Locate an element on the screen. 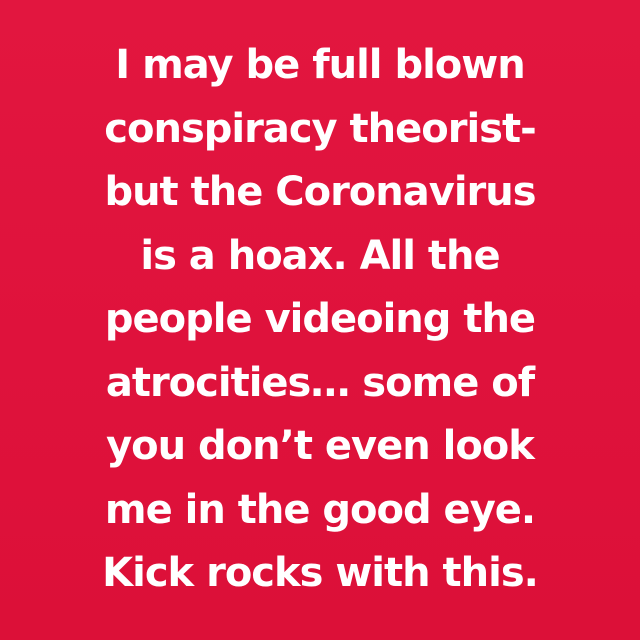 The image size is (640, 640). post-text-line-4: is a hoax. All the is located at coordinates (320, 255).